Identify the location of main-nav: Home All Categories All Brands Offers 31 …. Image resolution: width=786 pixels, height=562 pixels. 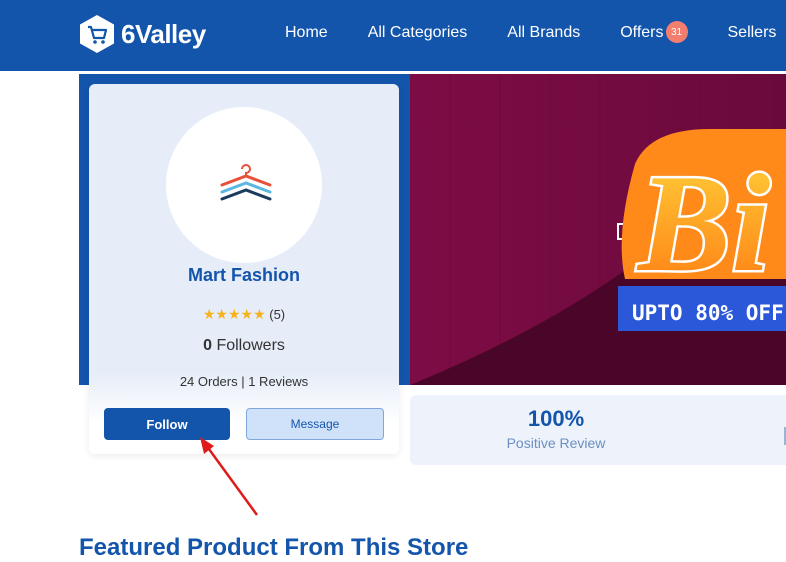
(535, 32).